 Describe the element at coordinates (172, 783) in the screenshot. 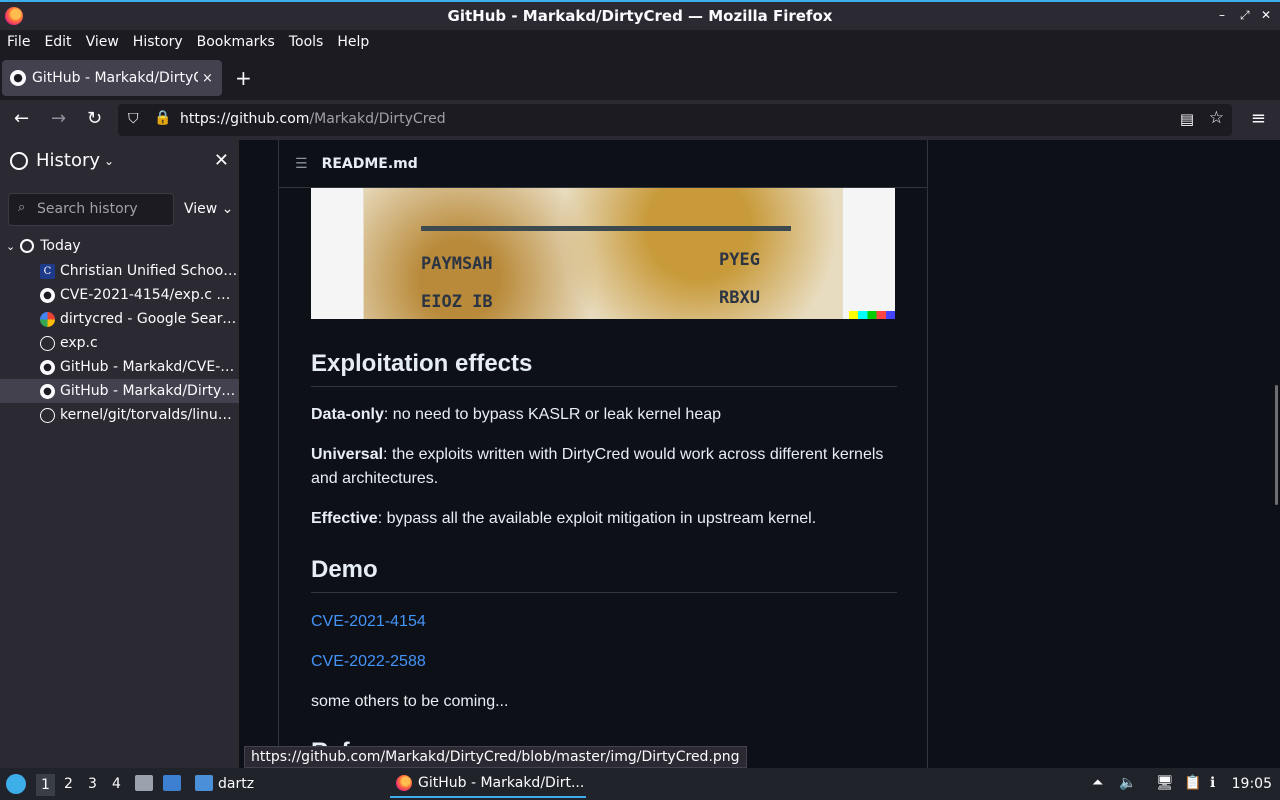

I see `desktop-icon` at that location.